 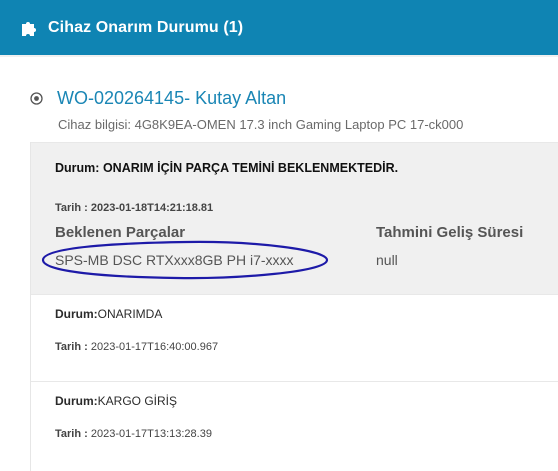 What do you see at coordinates (171, 98) in the screenshot?
I see `work-order-title: WO-020264145- Kutay Altan` at bounding box center [171, 98].